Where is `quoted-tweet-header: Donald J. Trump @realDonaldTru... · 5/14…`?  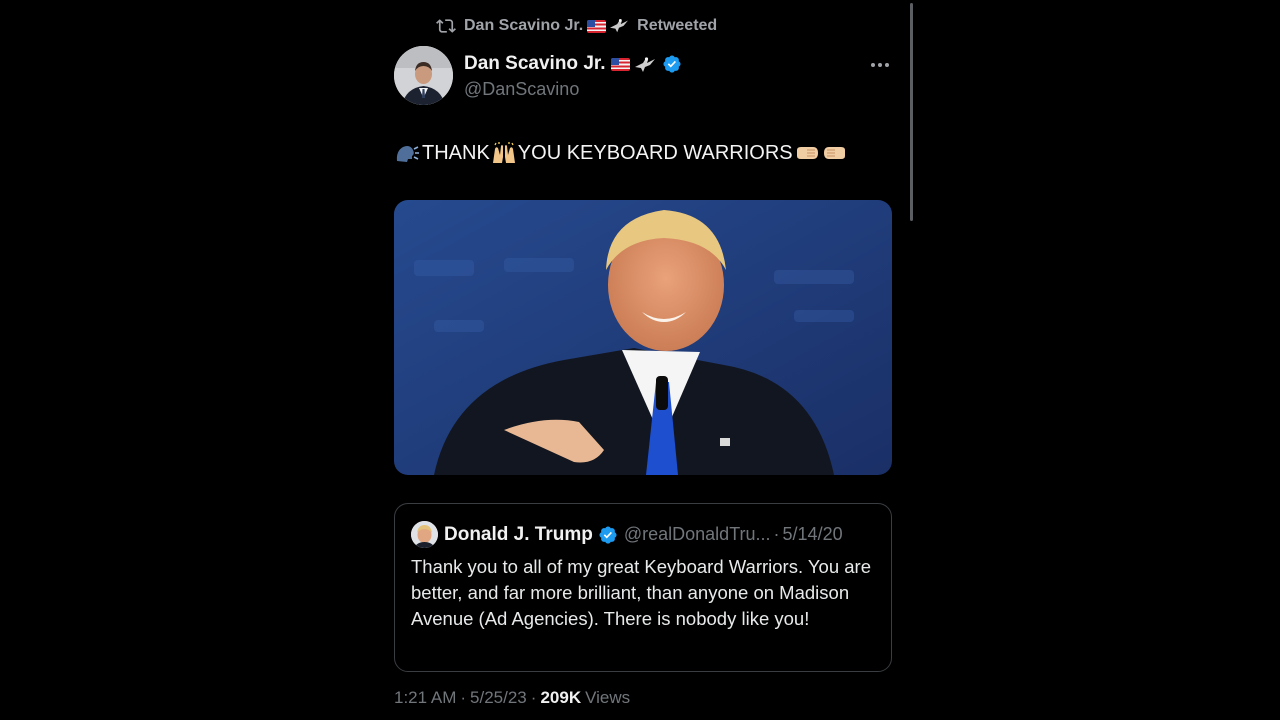
quoted-tweet-header: Donald J. Trump @realDonaldTru... · 5/14… is located at coordinates (627, 534).